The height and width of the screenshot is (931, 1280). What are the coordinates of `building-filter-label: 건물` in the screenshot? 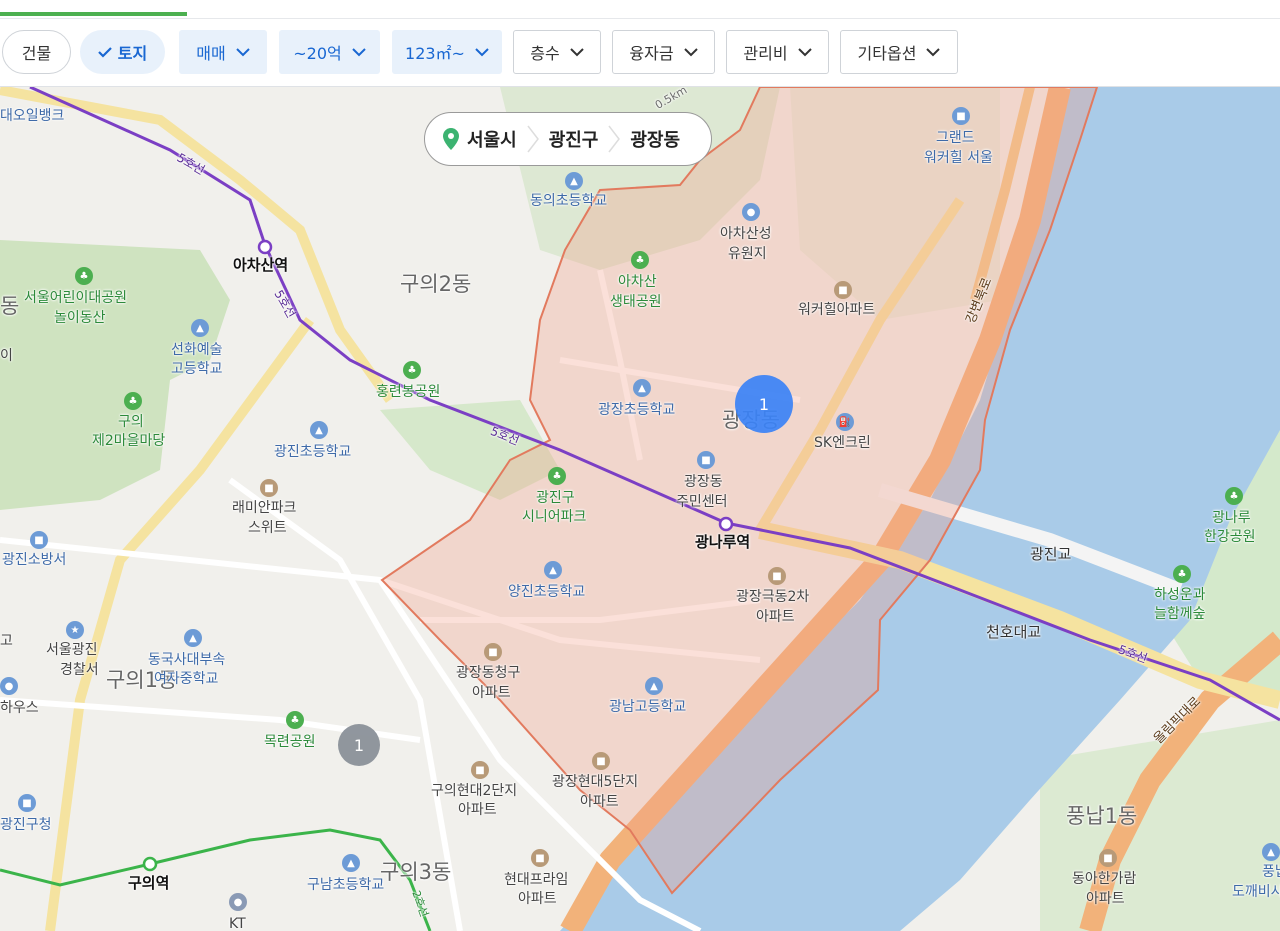 It's located at (36, 53).